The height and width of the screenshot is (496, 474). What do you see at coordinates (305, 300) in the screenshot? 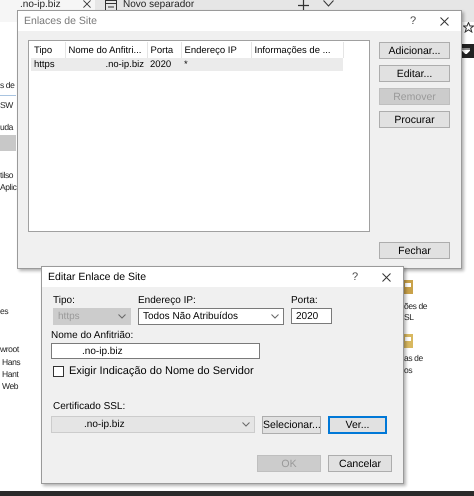
I see `field-label: Porta:` at bounding box center [305, 300].